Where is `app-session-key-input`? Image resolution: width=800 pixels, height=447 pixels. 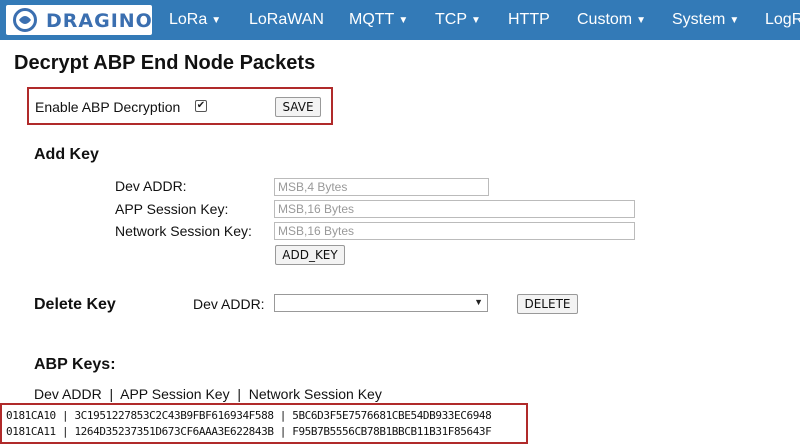
app-session-key-input is located at coordinates (454, 209).